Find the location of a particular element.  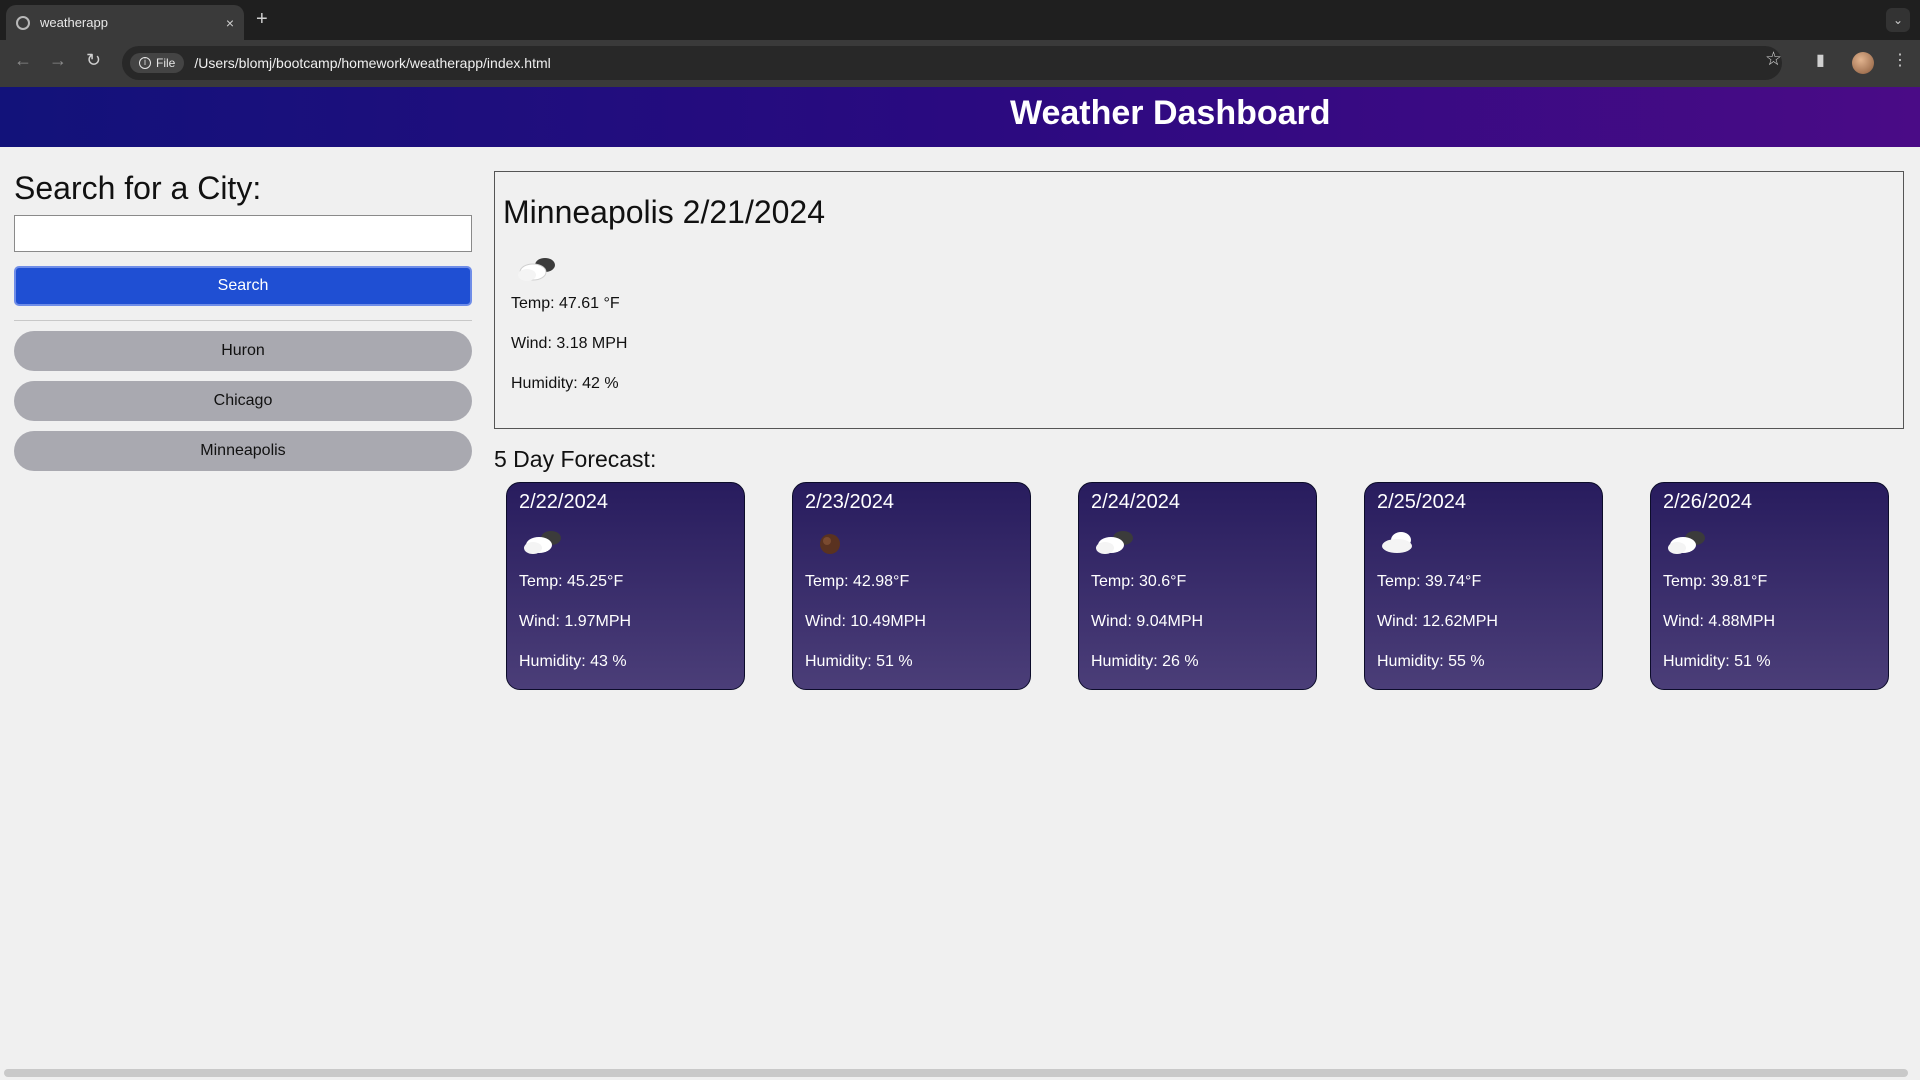

page-title: Weather Dashboard is located at coordinates (1170, 113).